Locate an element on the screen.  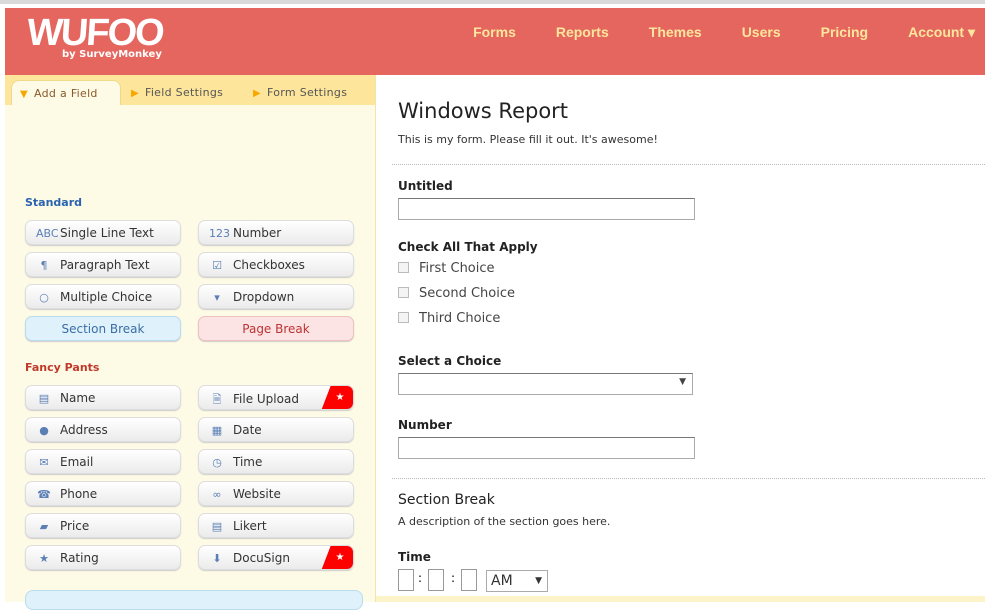
tab-add-field: ▼ Add a Field is located at coordinates (66, 92).